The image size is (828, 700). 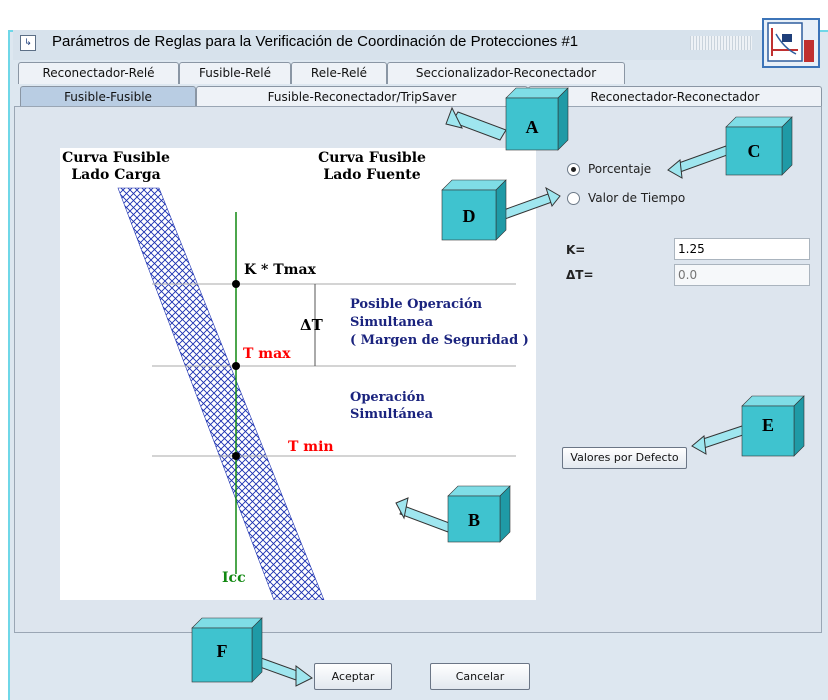 I want to click on callout-a-label: A, so click(x=532, y=127).